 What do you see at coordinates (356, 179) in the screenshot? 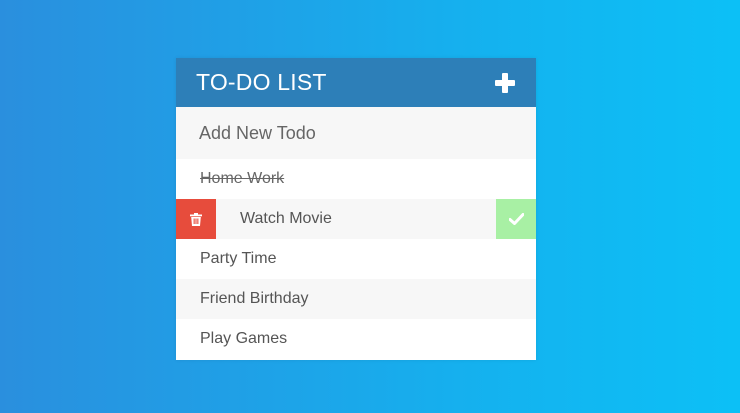
I see `todo-item-home-work: Home Work` at bounding box center [356, 179].